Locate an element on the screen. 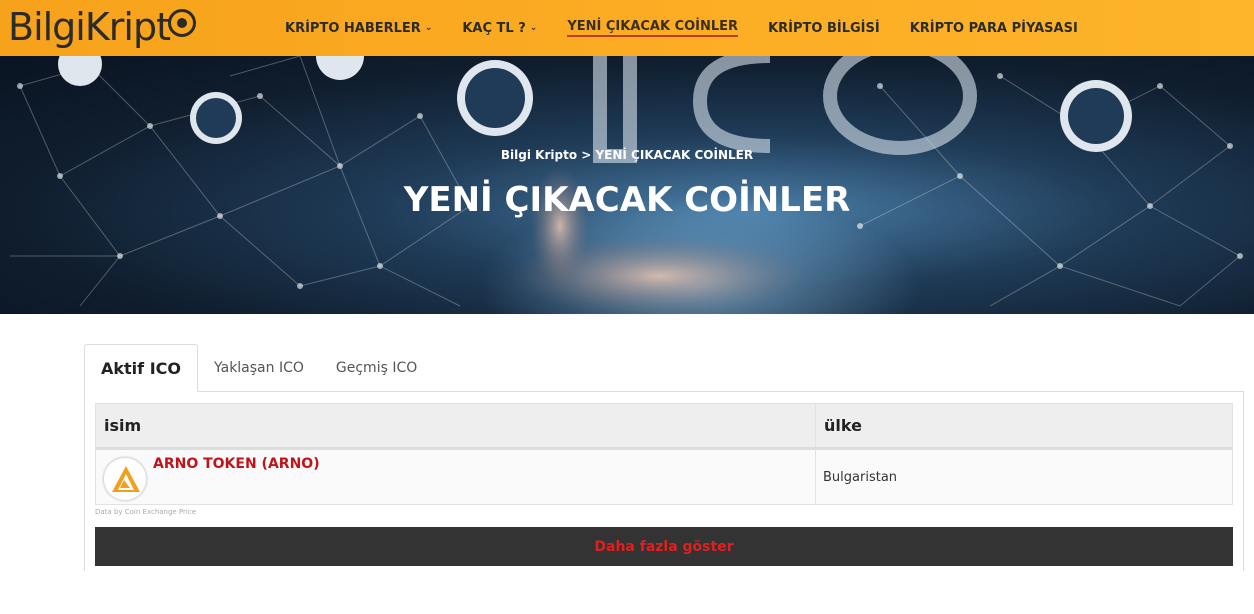 This screenshot has width=1254, height=614. nav-label: KAÇ TL ? is located at coordinates (494, 28).